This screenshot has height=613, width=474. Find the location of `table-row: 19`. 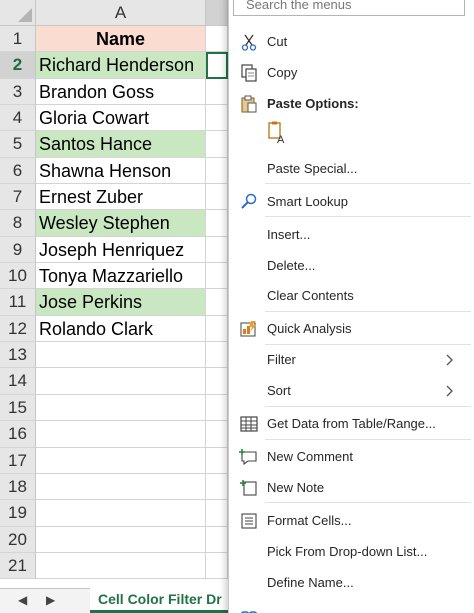

table-row: 19 is located at coordinates (114, 513).